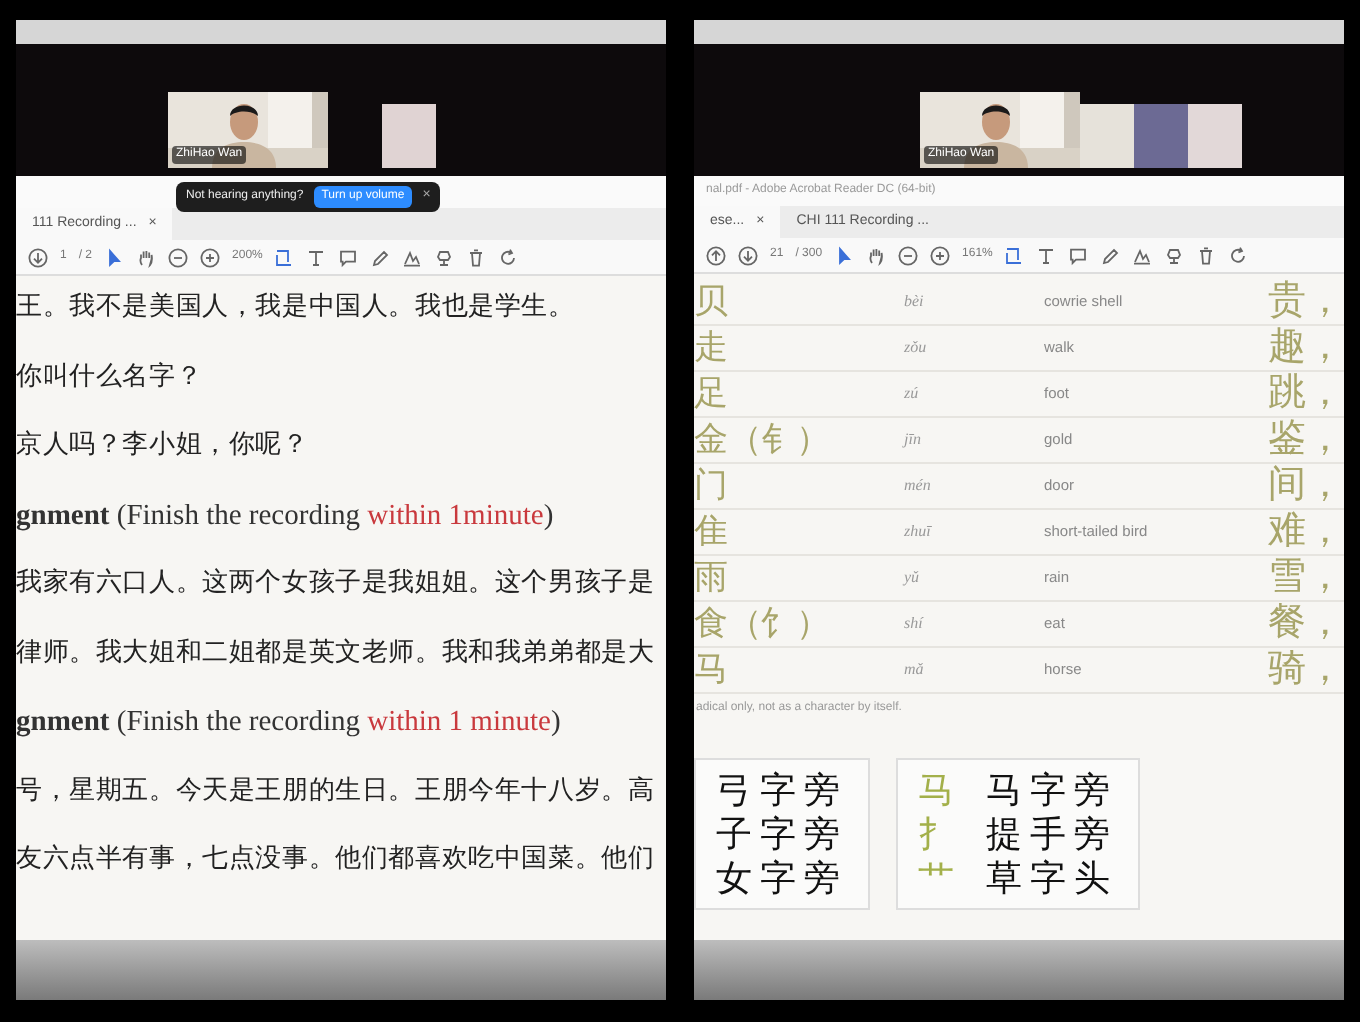  Describe the element at coordinates (782, 834) in the screenshot. I see `radical-name: 子字旁` at that location.